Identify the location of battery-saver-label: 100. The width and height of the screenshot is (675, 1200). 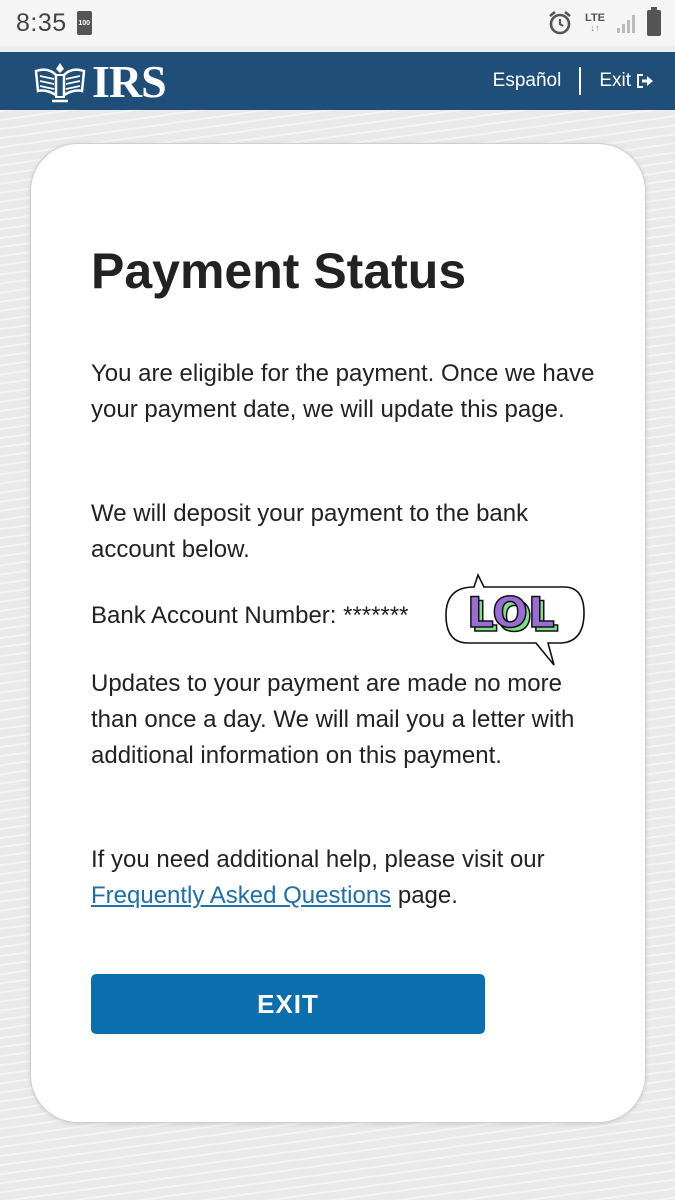
(84, 23).